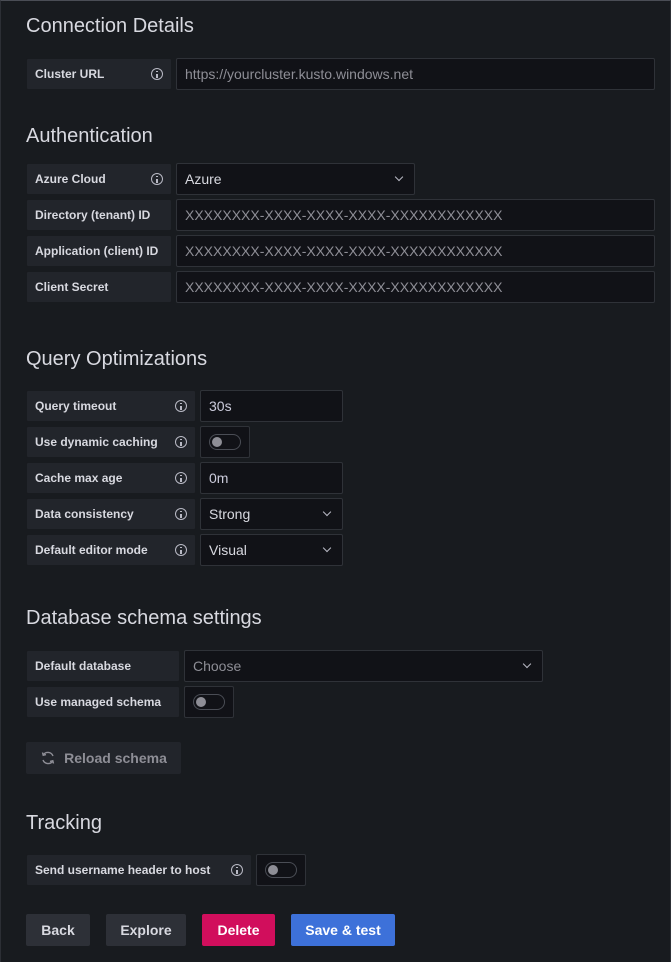  Describe the element at coordinates (70, 179) in the screenshot. I see `azure-cloud-label-text: Azure Cloud` at that location.